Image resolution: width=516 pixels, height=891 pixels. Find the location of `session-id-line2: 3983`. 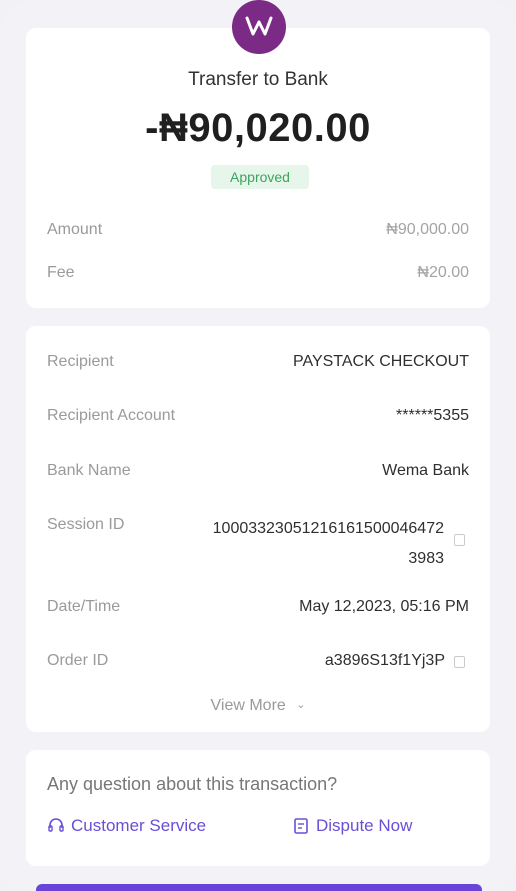

session-id-line2: 3983 is located at coordinates (426, 558).